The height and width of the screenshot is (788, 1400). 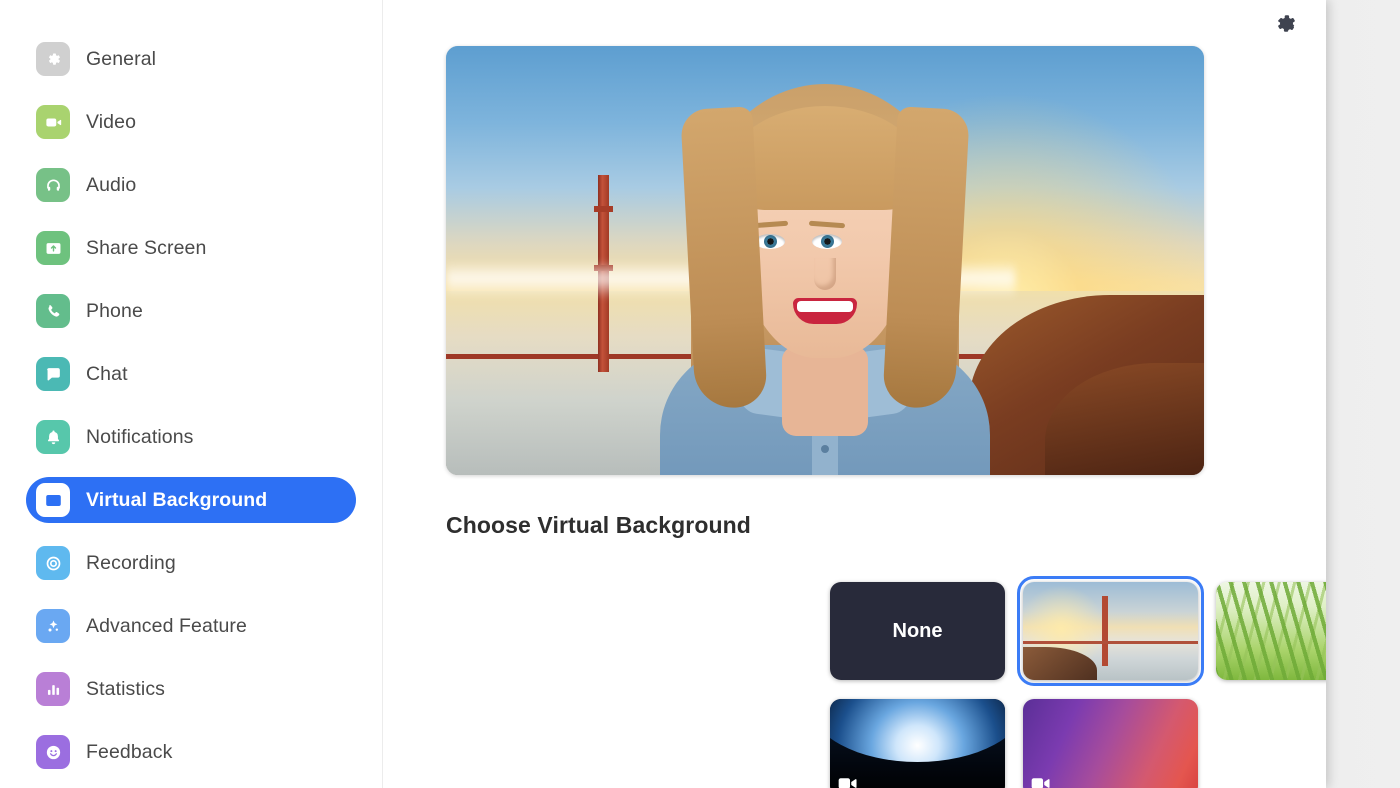 What do you see at coordinates (166, 625) in the screenshot?
I see `sidebar-item-label: Advanced Feature` at bounding box center [166, 625].